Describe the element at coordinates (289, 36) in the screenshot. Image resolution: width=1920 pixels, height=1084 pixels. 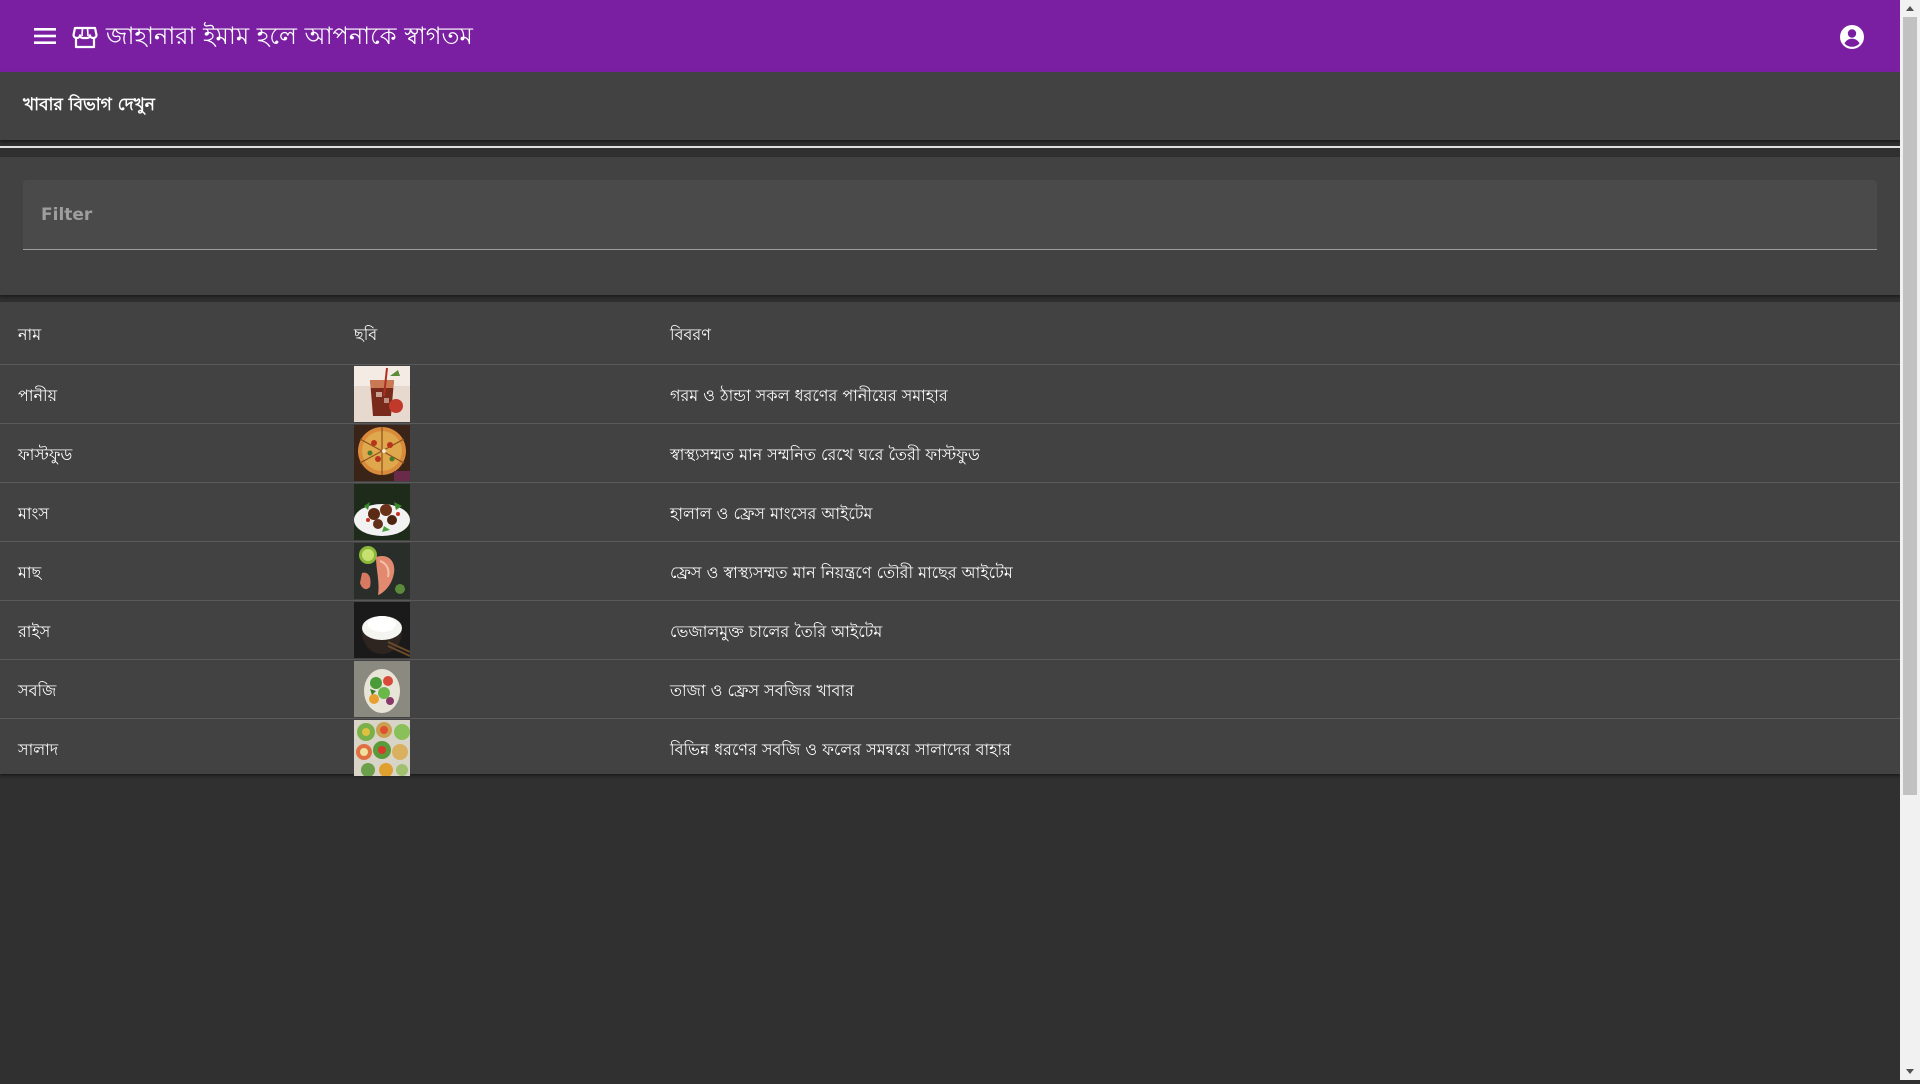
I see `app-title: জাহানারা ইমাম হলে আপনাকে স্বাগতম` at that location.